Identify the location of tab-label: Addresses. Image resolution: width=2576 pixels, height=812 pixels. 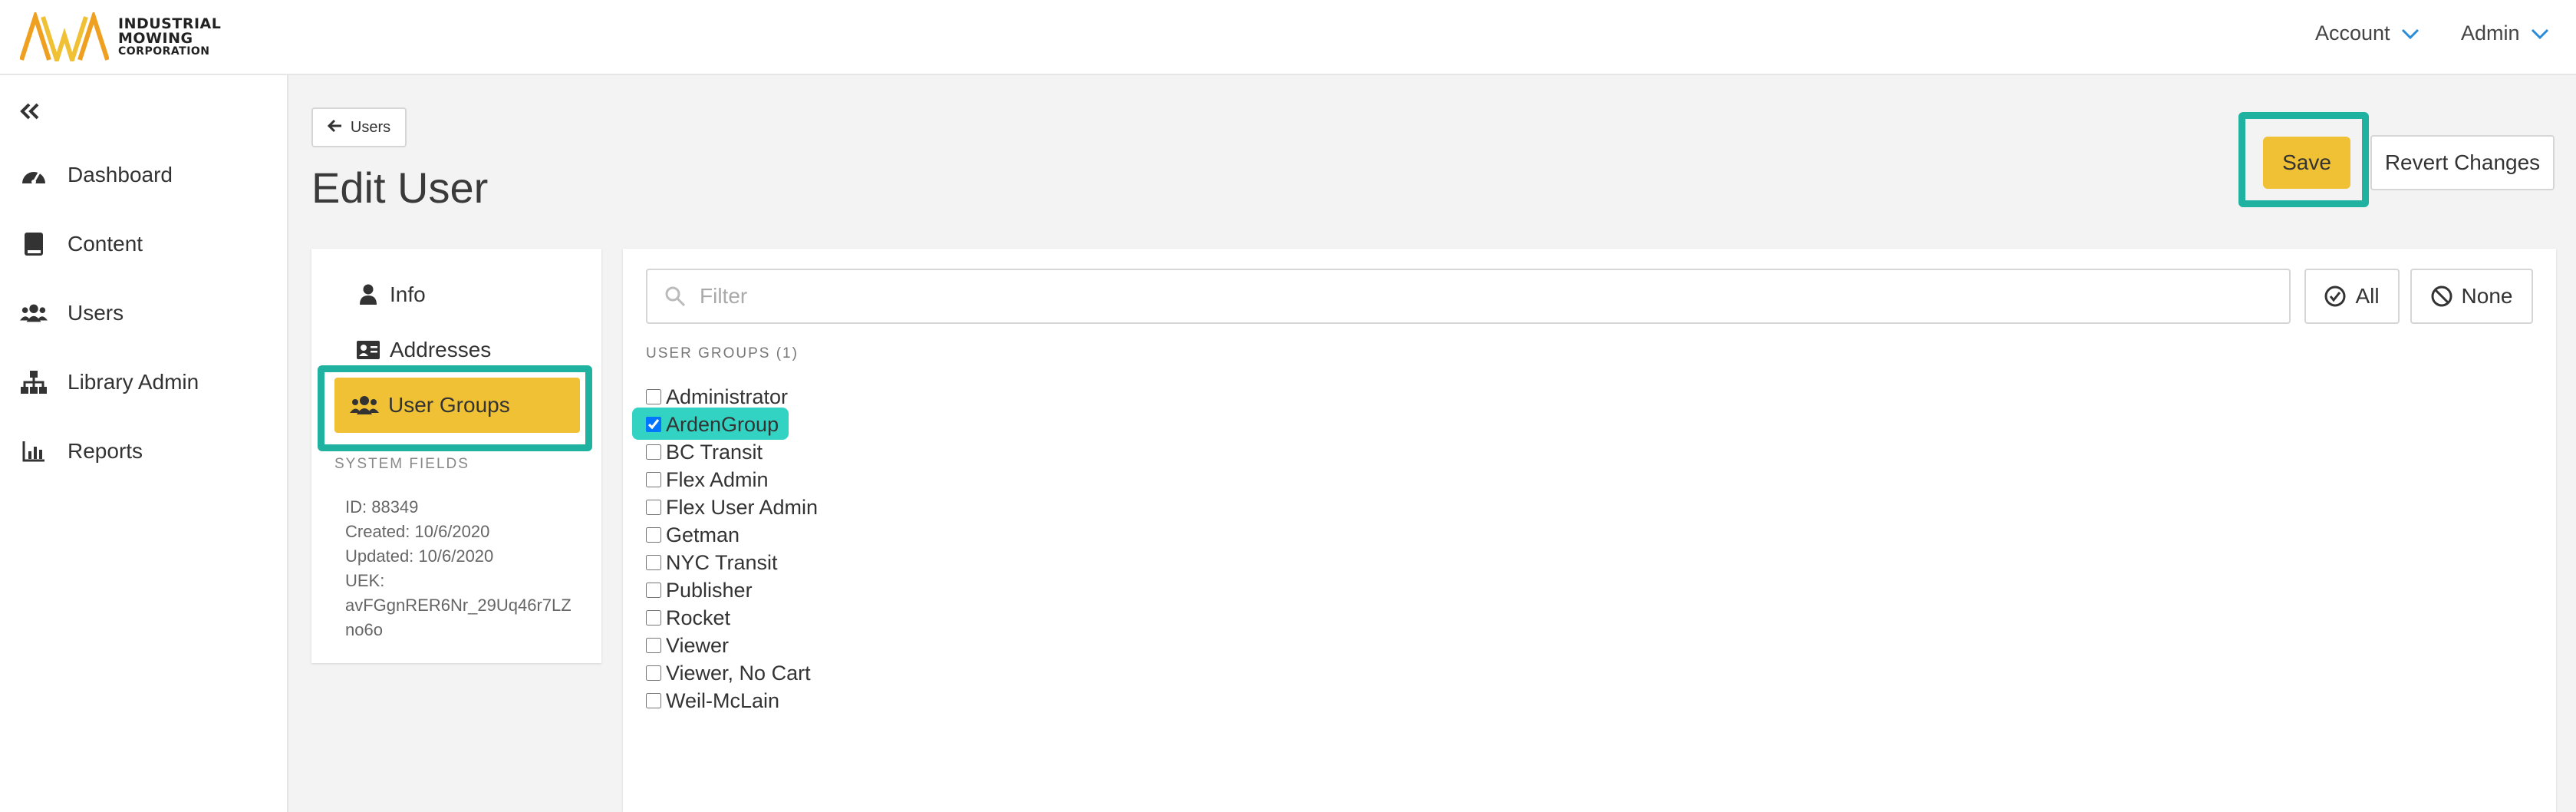
(441, 349).